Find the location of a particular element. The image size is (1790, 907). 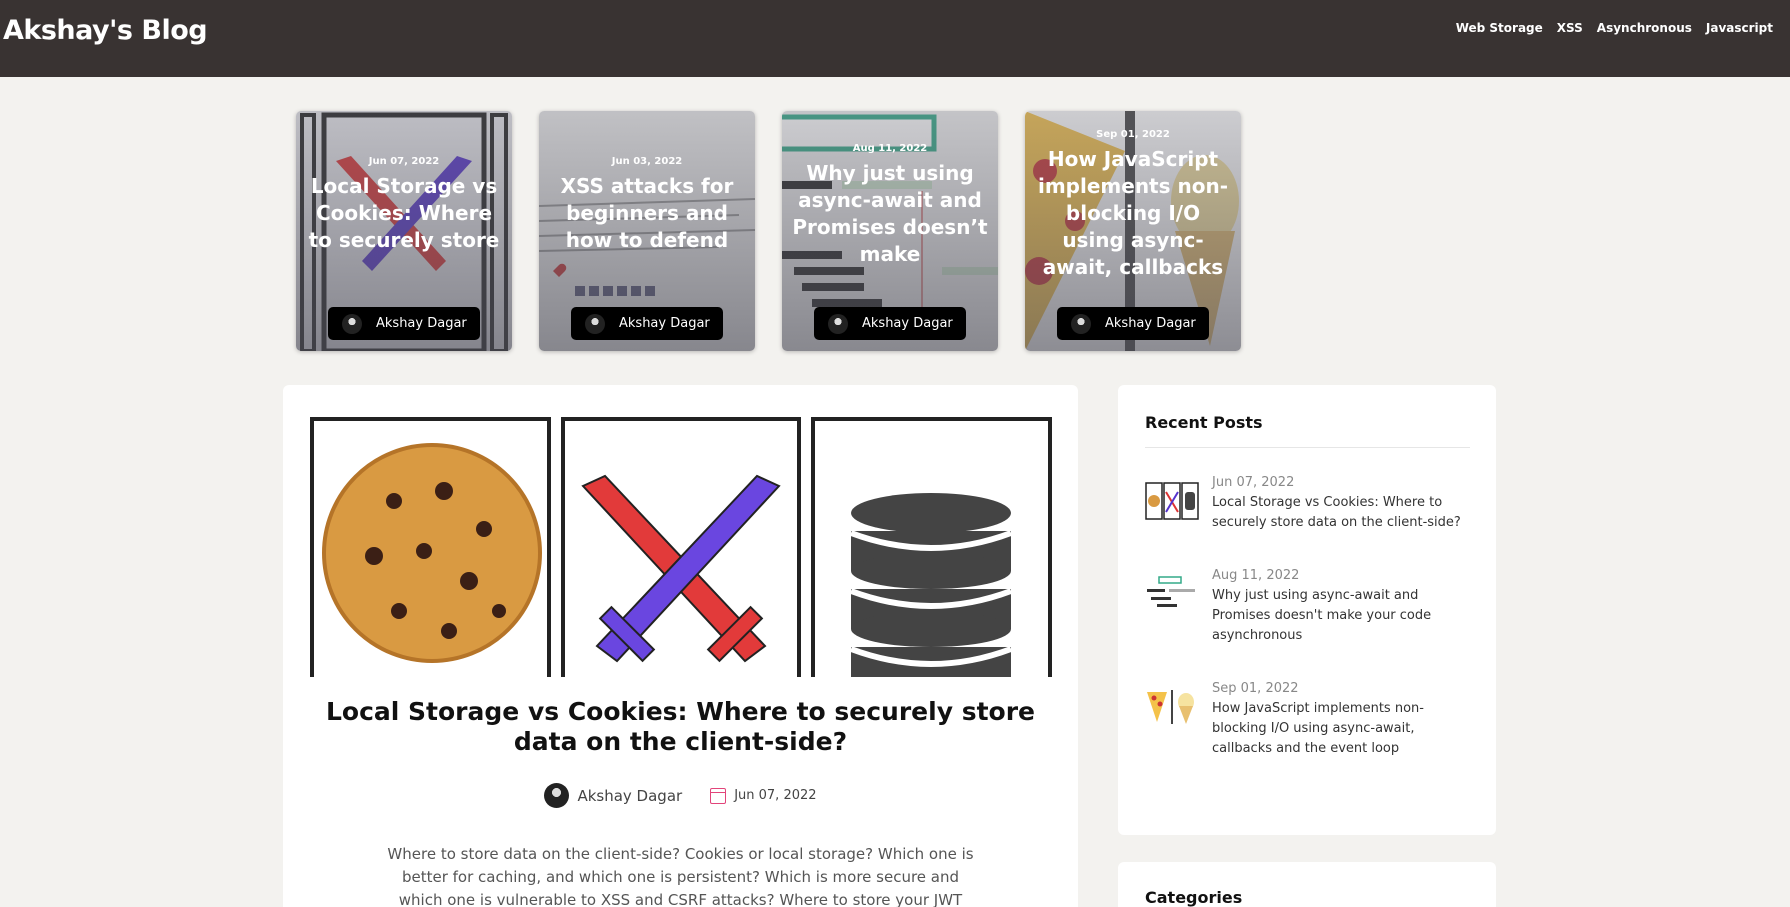

site-brand: Akshay's Blog is located at coordinates (105, 30).